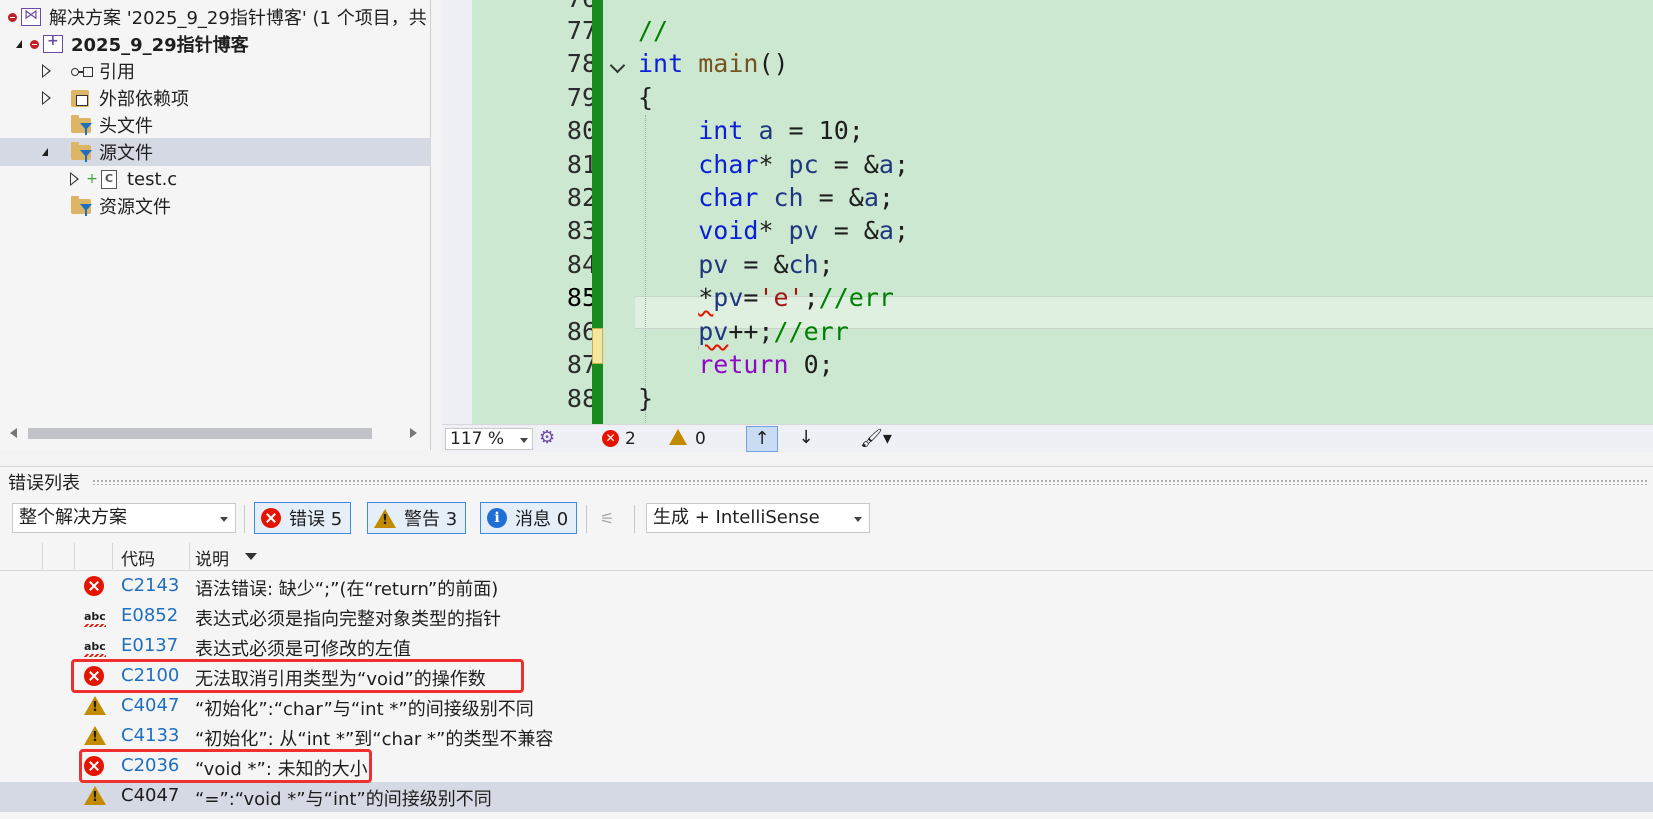 The height and width of the screenshot is (819, 1653). What do you see at coordinates (581, 297) in the screenshot?
I see `line-number-current: 85` at bounding box center [581, 297].